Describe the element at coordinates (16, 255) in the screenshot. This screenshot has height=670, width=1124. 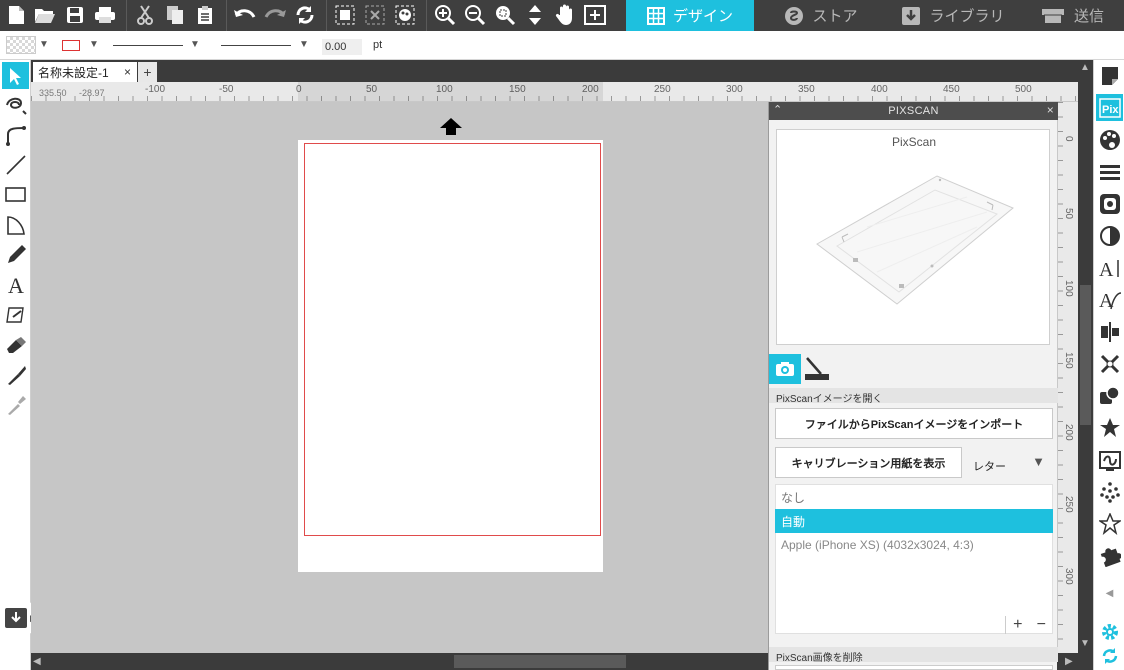
I see `pencil-tool-icon` at that location.